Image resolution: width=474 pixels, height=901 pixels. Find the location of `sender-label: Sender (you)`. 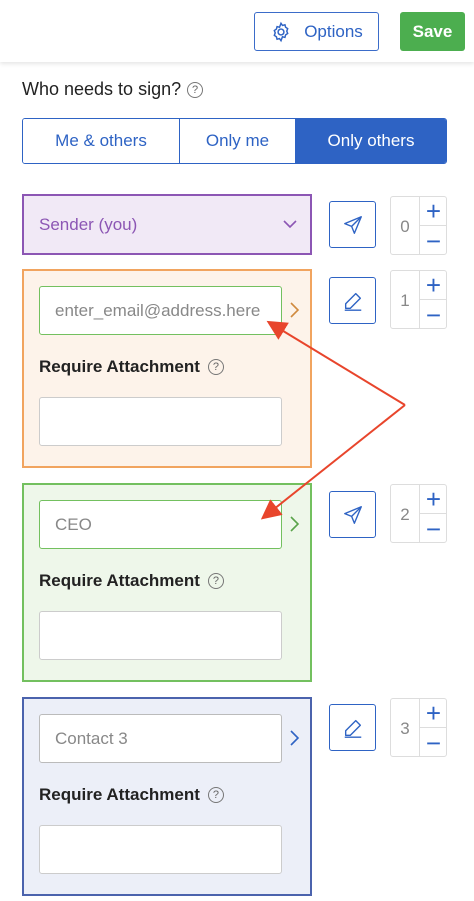

sender-label: Sender (you) is located at coordinates (88, 224).